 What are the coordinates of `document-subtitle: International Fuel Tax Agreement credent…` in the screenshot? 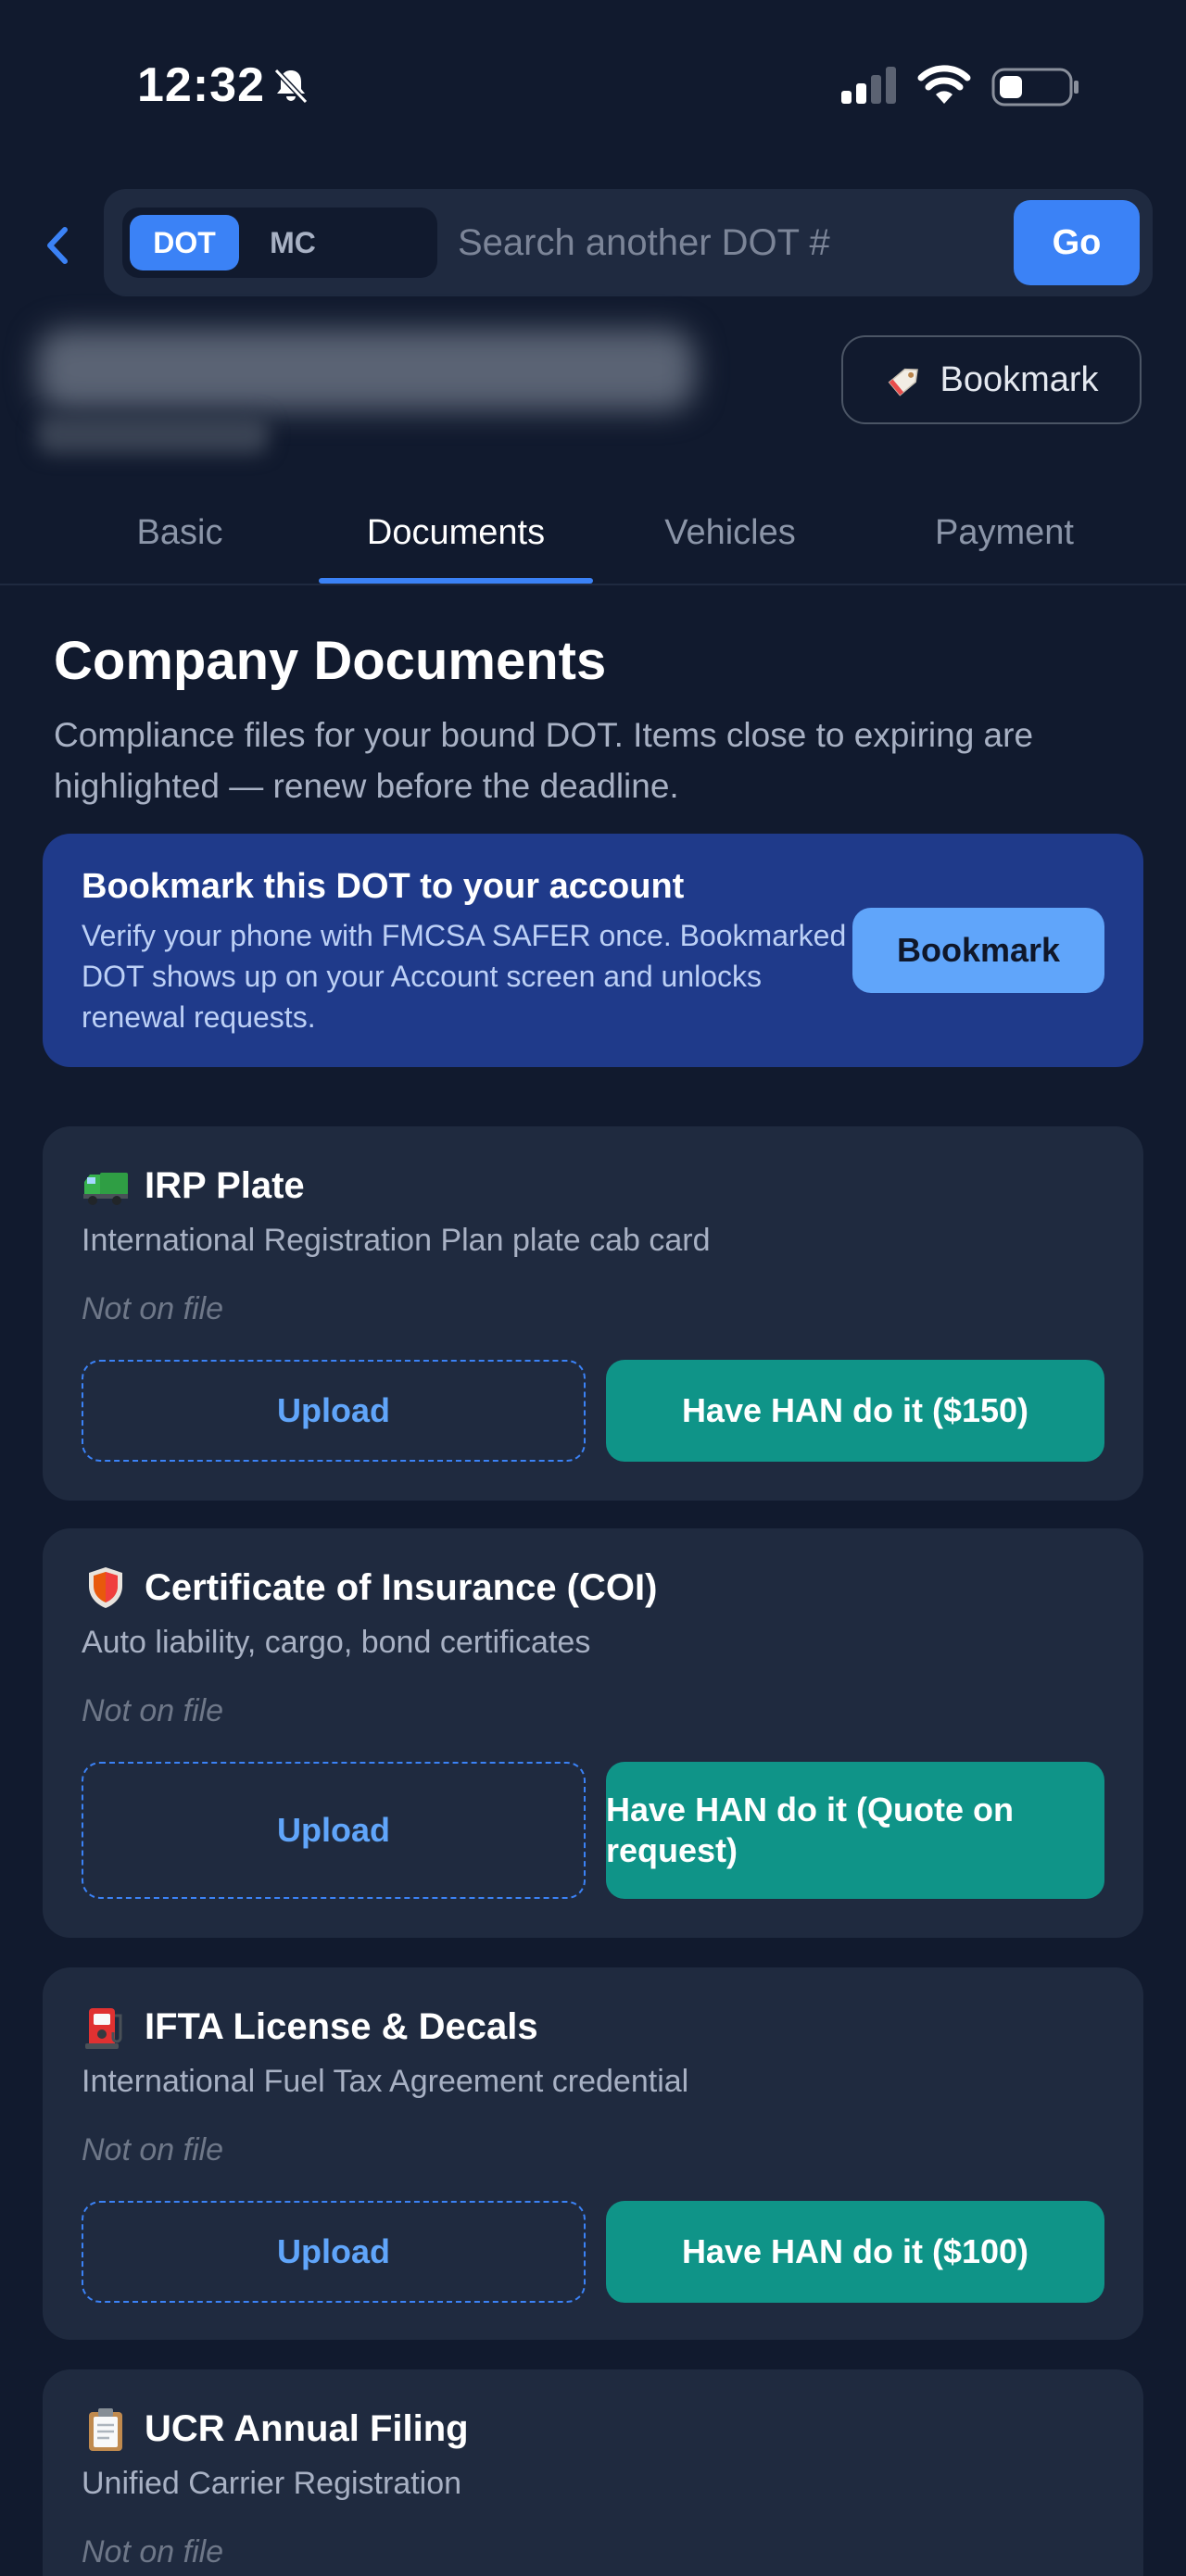 It's located at (385, 2081).